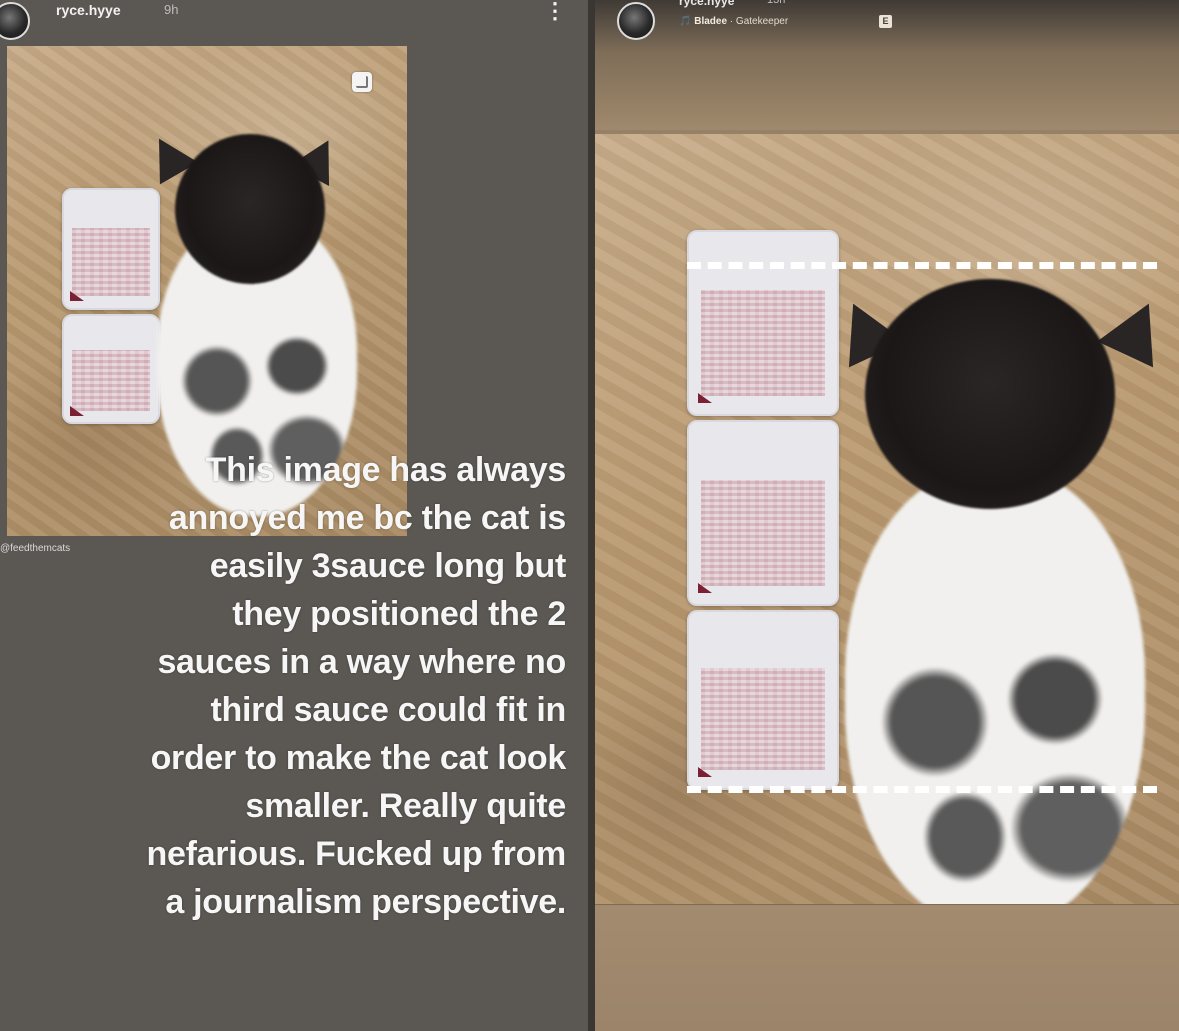  I want to click on caption-line: annoyed me bc the cat is, so click(367, 518).